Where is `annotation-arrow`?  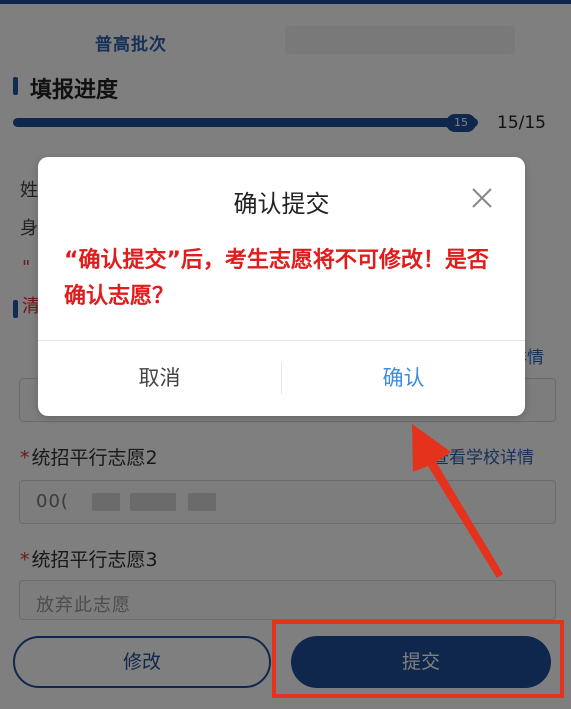
annotation-arrow is located at coordinates (457, 501).